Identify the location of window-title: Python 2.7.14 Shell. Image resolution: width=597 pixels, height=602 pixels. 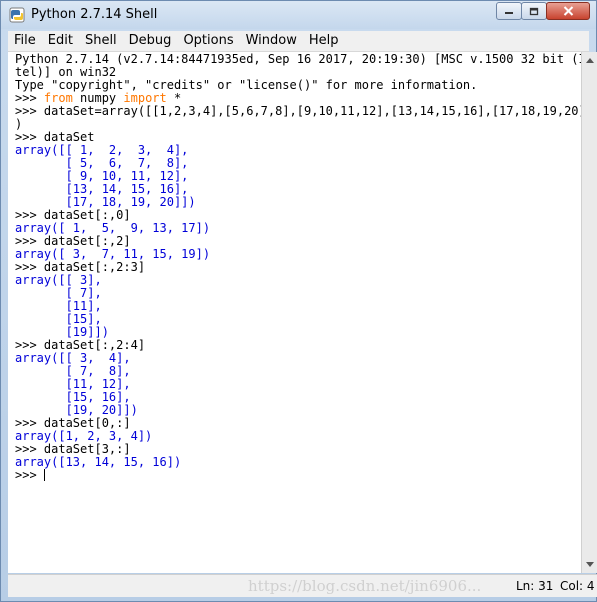
(94, 14).